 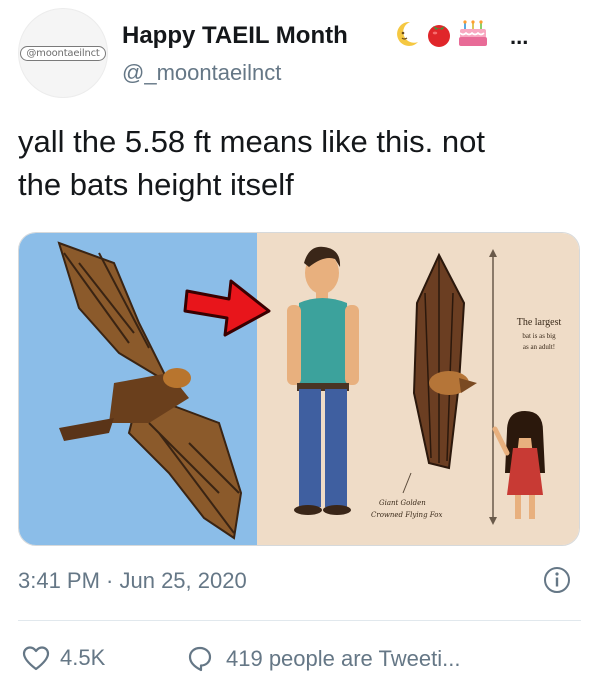 What do you see at coordinates (299, 620) in the screenshot?
I see `divider` at bounding box center [299, 620].